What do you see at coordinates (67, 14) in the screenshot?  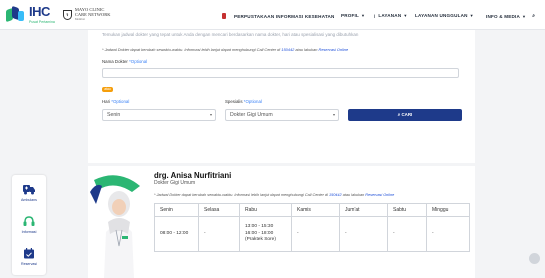 I see `mayo-shield-icon: ⚕` at bounding box center [67, 14].